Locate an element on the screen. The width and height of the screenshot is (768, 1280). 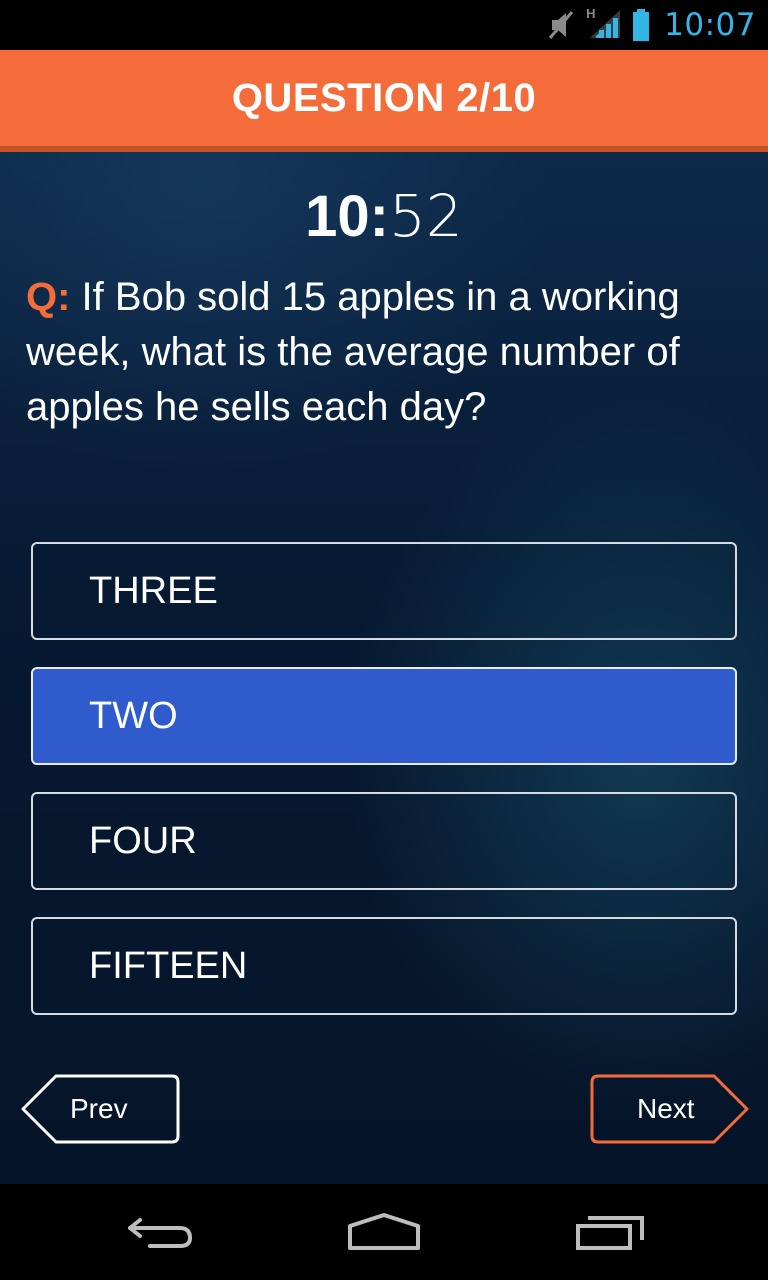
system-nav-bar is located at coordinates (384, 1232).